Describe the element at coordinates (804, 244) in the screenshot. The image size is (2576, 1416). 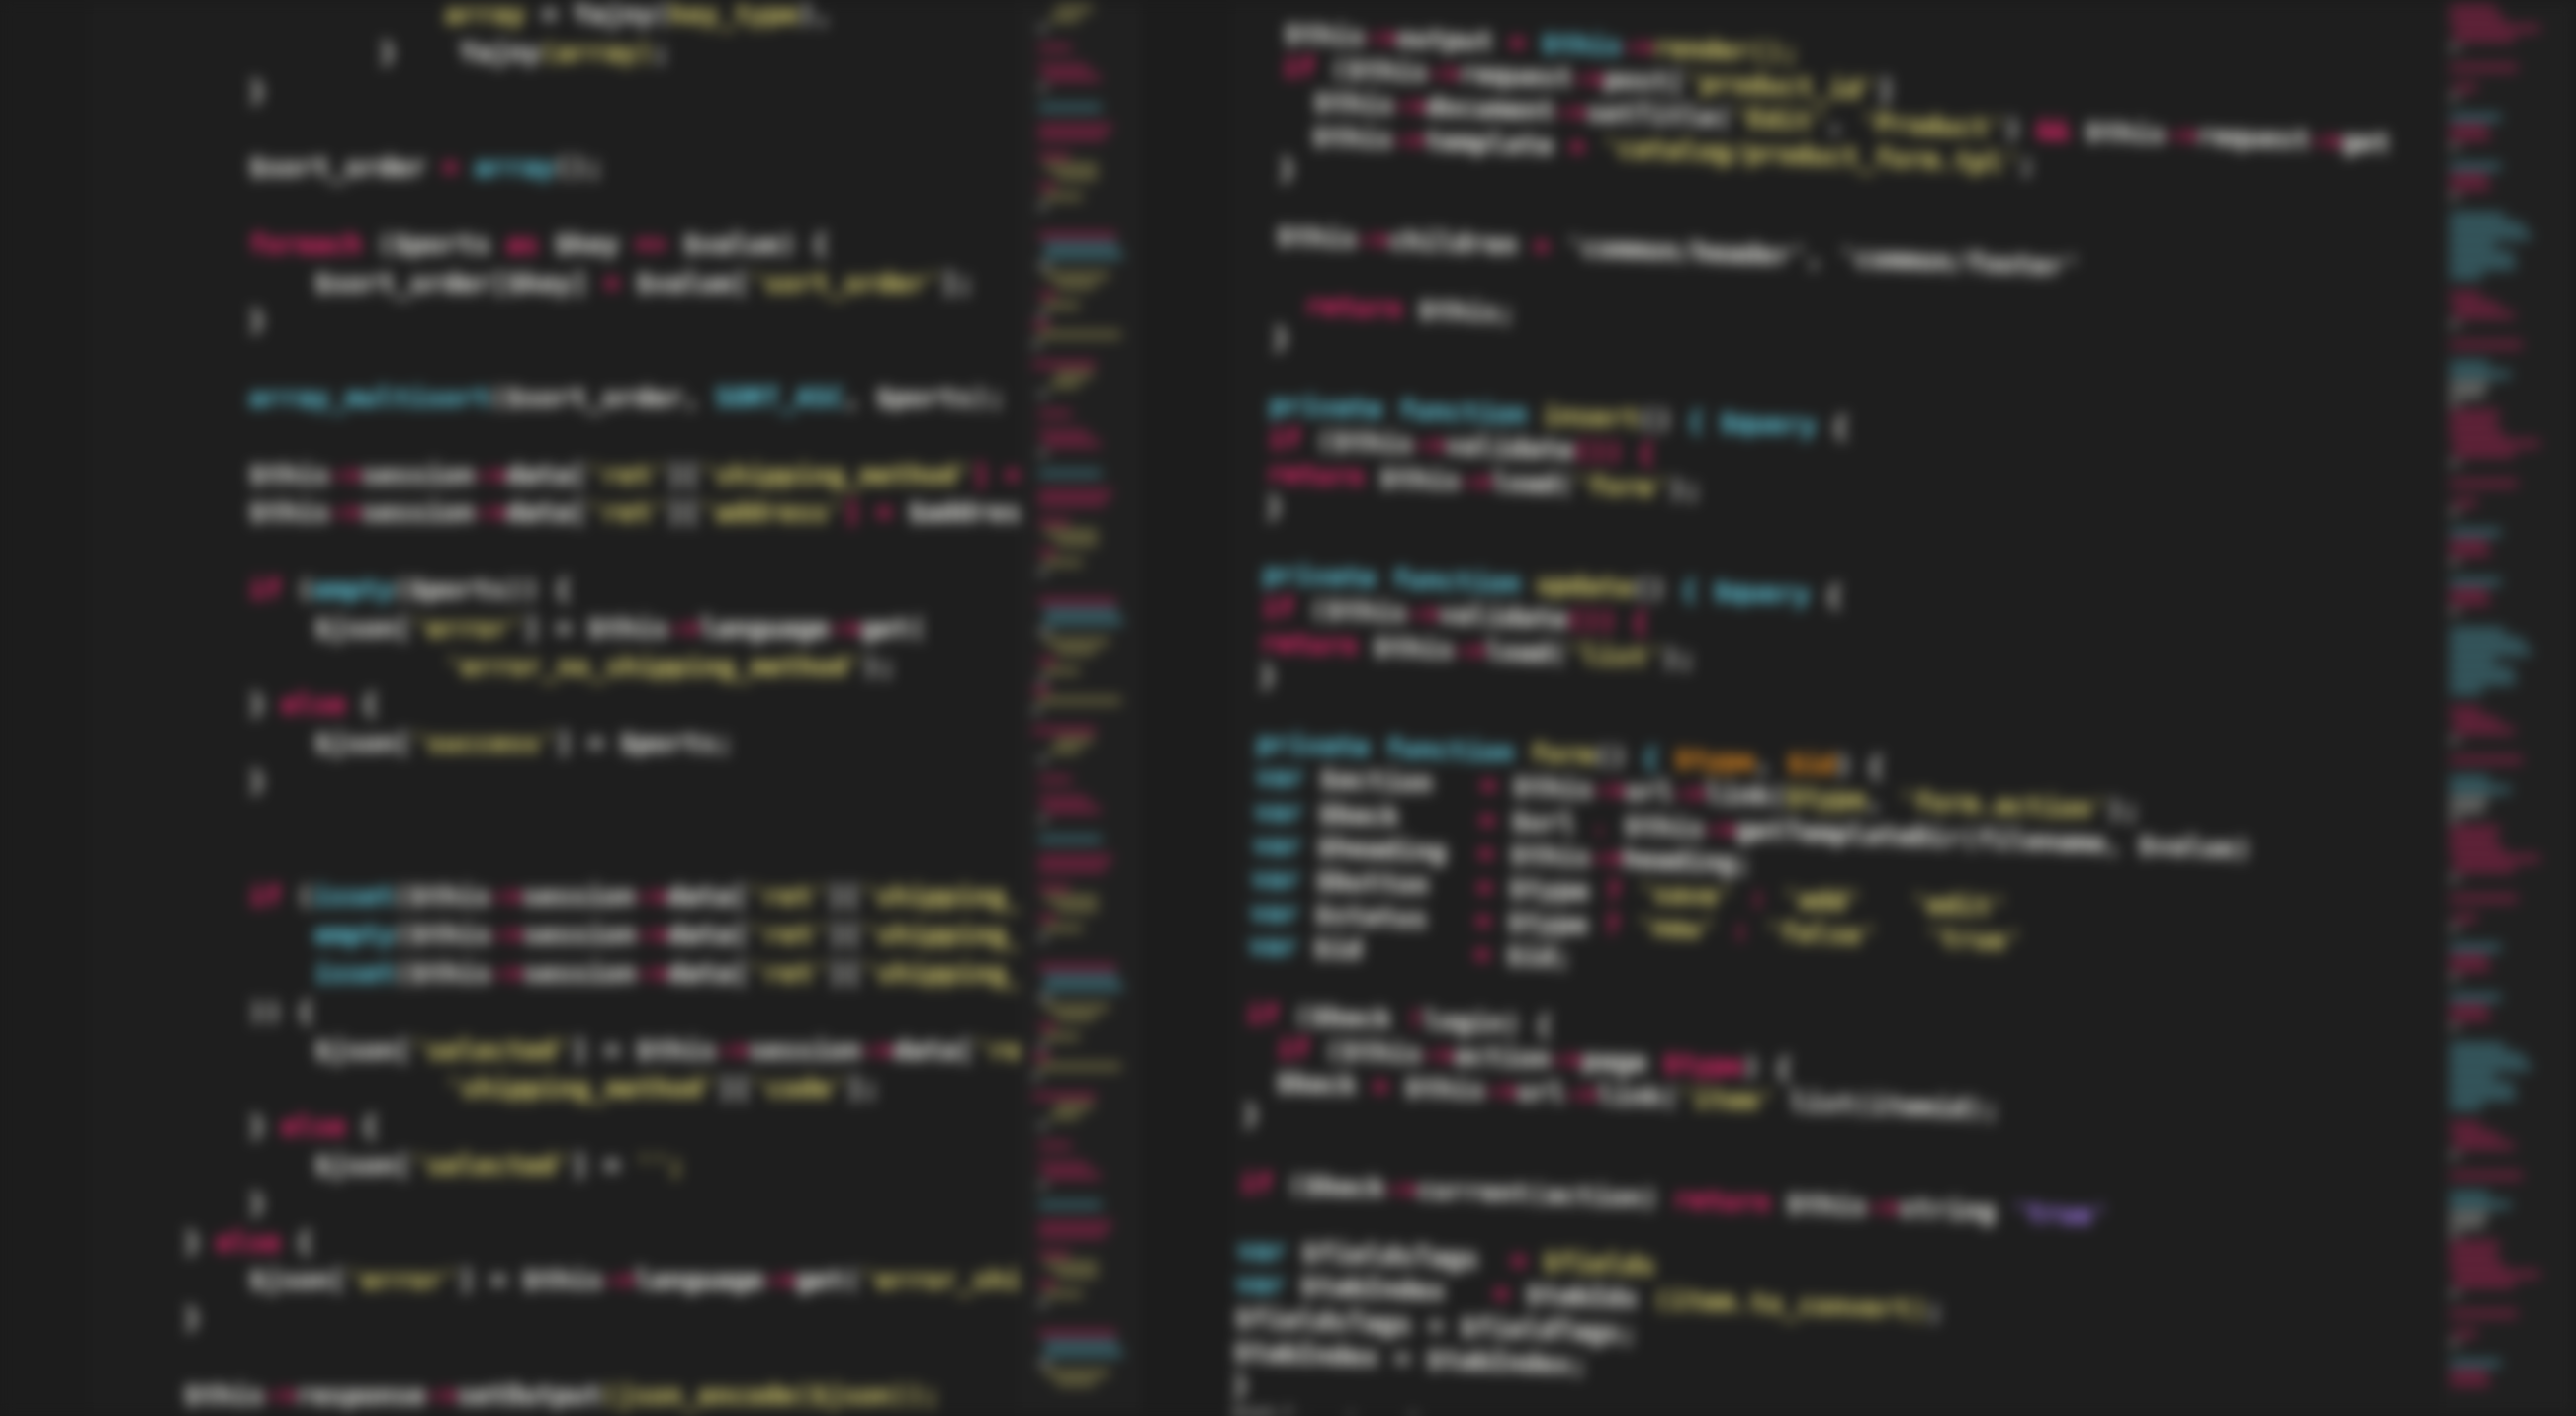
I see `code-token: ) {` at that location.